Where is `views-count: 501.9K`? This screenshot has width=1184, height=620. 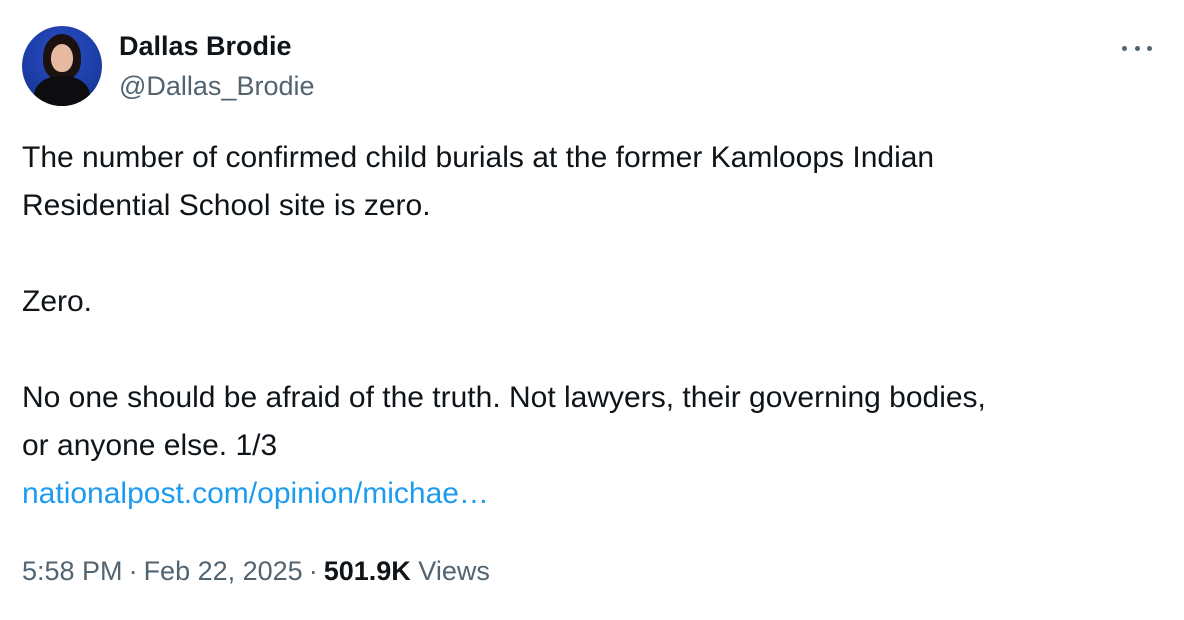
views-count: 501.9K is located at coordinates (367, 571).